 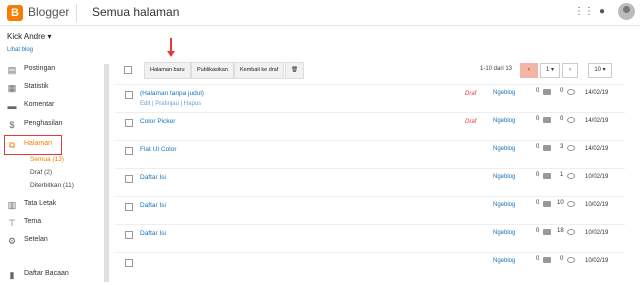 I want to click on page-title-link: Flat UI Color, so click(x=158, y=149).